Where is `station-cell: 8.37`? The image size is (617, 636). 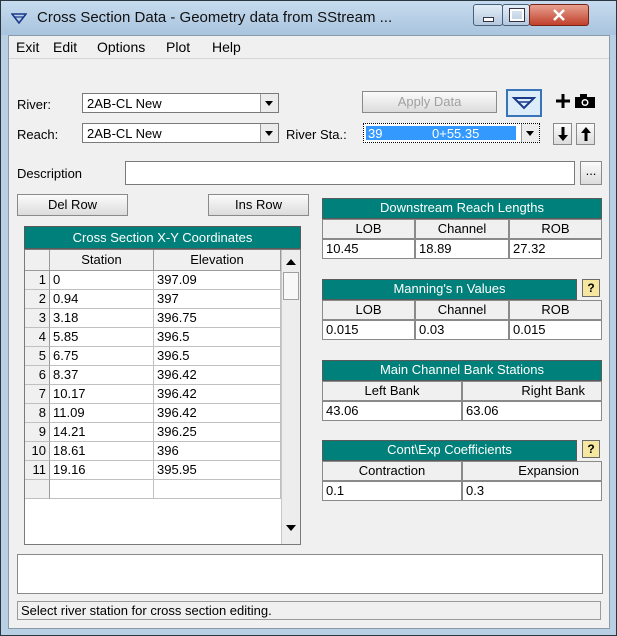
station-cell: 8.37 is located at coordinates (102, 375).